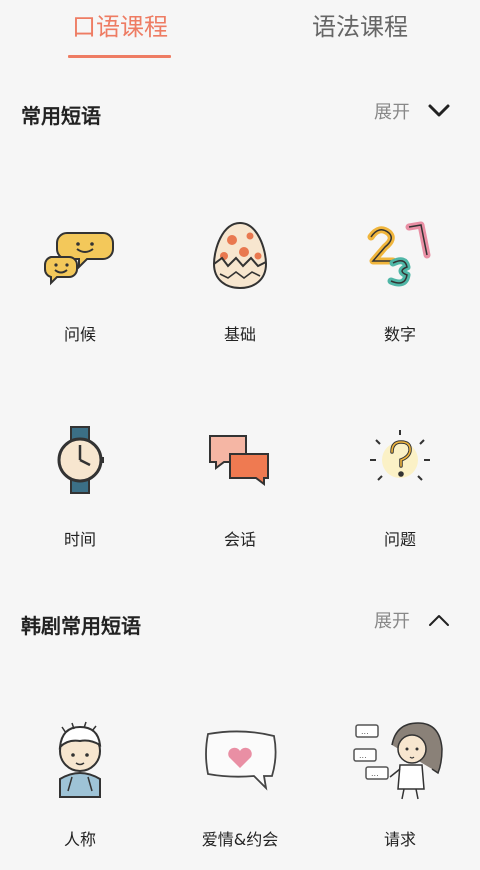  What do you see at coordinates (119, 56) in the screenshot?
I see `active-tab-indicator` at bounding box center [119, 56].